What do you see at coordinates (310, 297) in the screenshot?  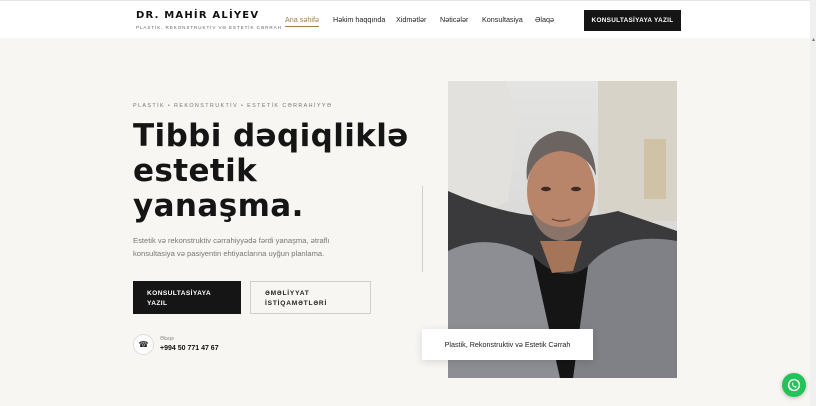 I see `operations-button: ƏMƏLİYYAT İSTİQAMƏTLƏRİ` at bounding box center [310, 297].